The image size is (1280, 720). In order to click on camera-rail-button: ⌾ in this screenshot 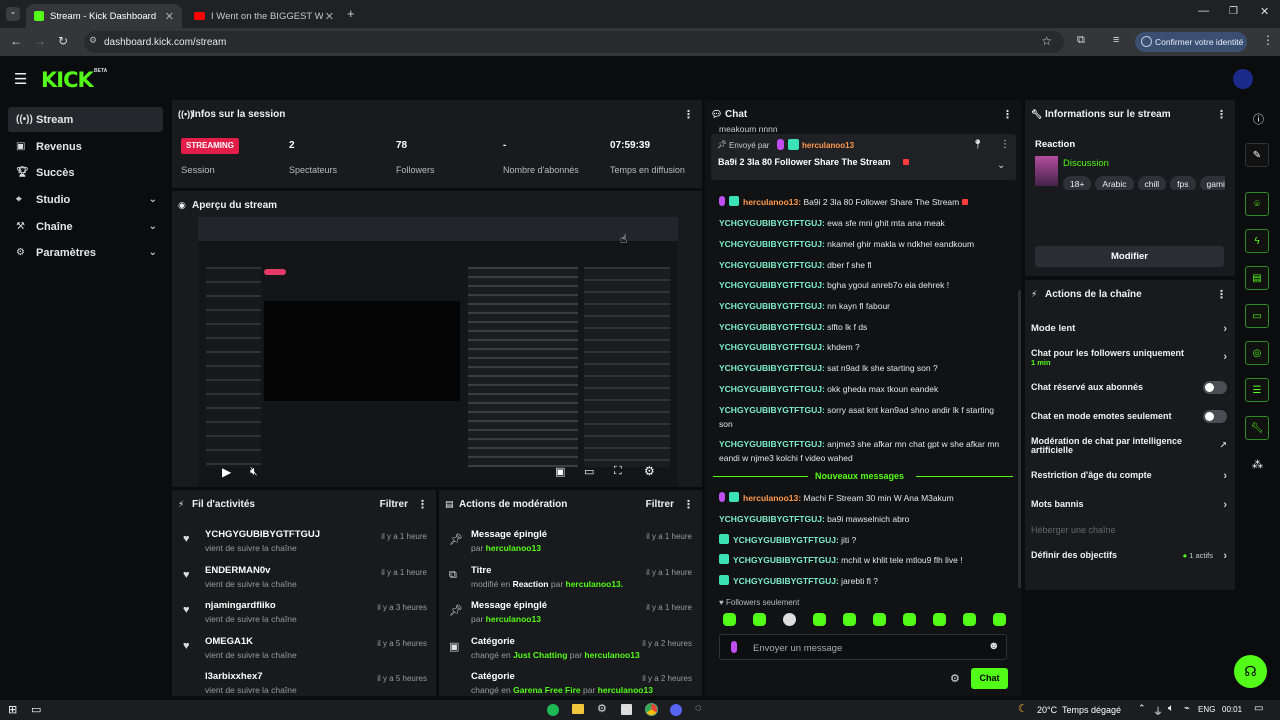, I will do `click(1257, 204)`.